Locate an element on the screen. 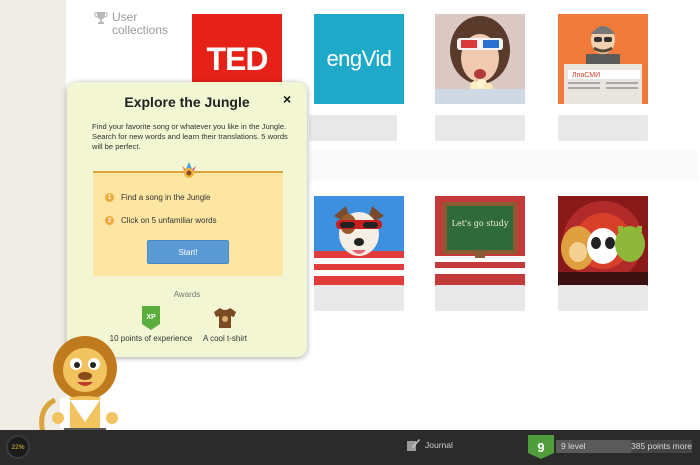  xp-badge-icon: XP is located at coordinates (151, 318).